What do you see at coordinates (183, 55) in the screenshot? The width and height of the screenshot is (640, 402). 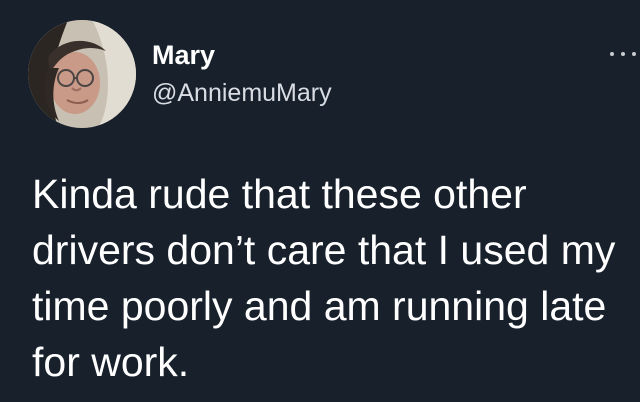 I see `display-name: Mary` at bounding box center [183, 55].